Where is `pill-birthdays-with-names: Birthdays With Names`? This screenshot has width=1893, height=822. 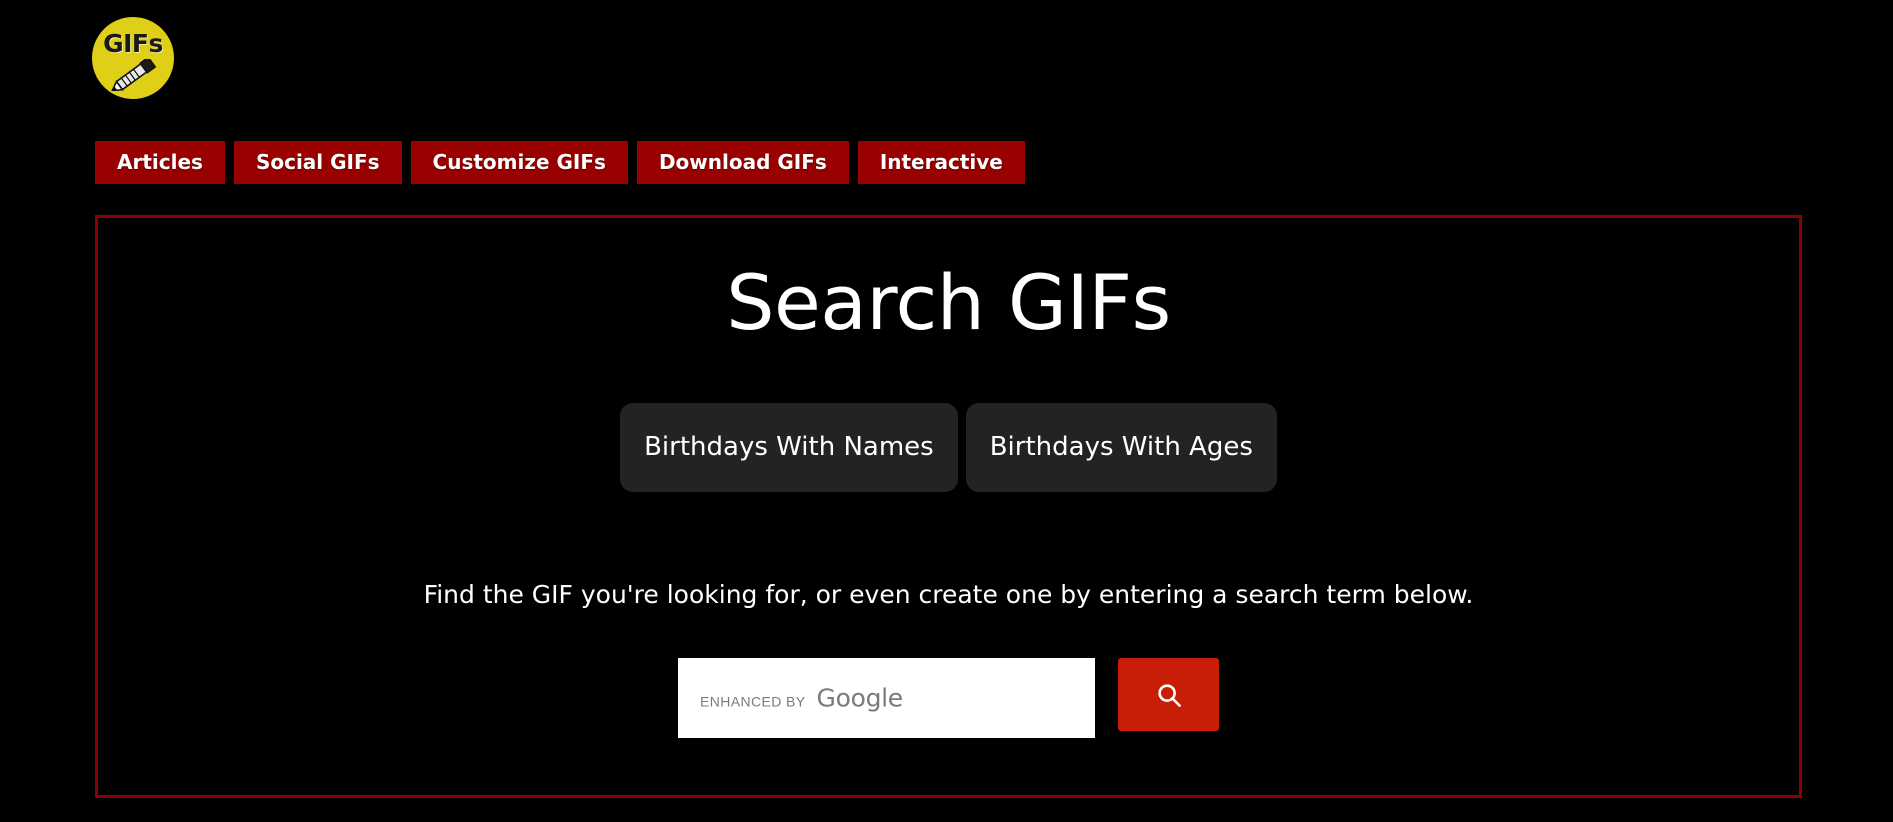
pill-birthdays-with-names: Birthdays With Names is located at coordinates (789, 447).